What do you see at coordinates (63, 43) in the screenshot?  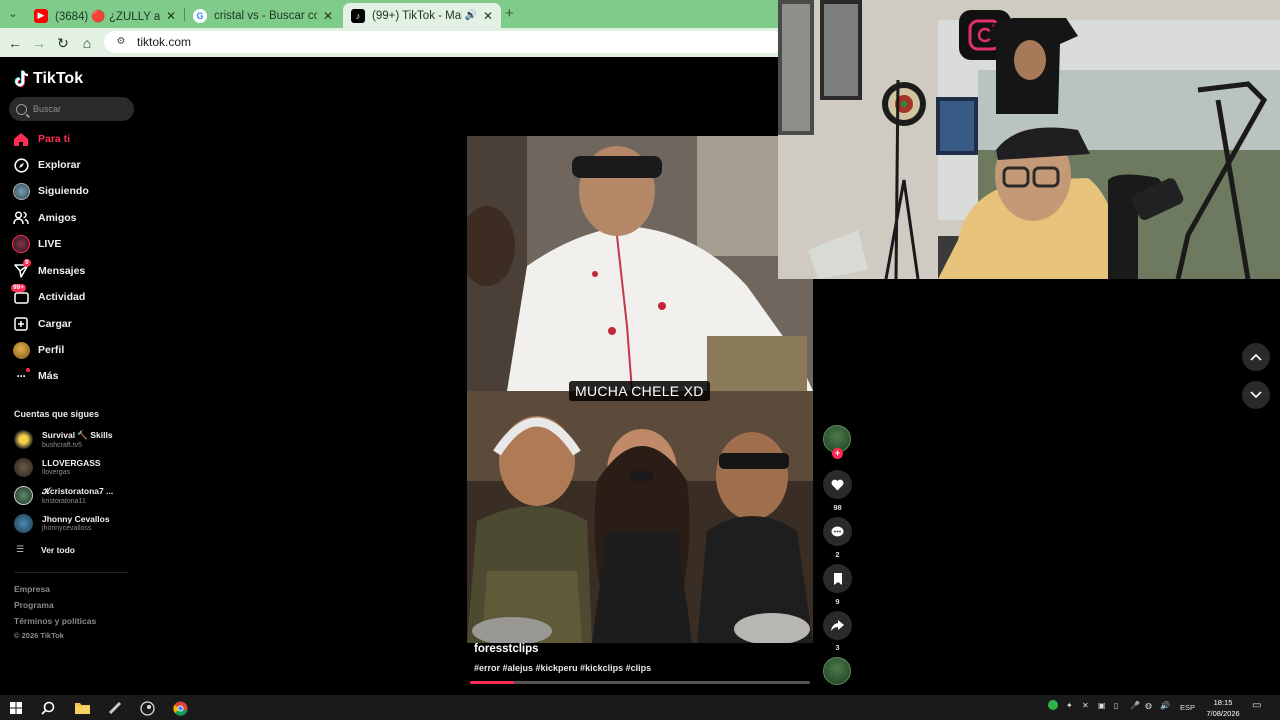 I see `reload-icon: ↻` at bounding box center [63, 43].